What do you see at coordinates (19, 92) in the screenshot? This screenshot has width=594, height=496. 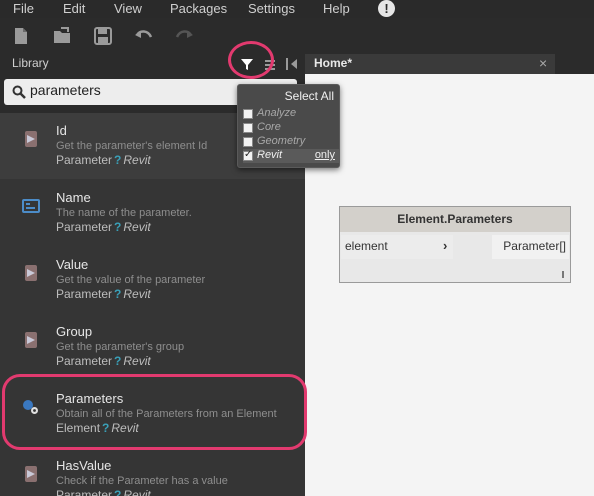 I see `search-icon` at bounding box center [19, 92].